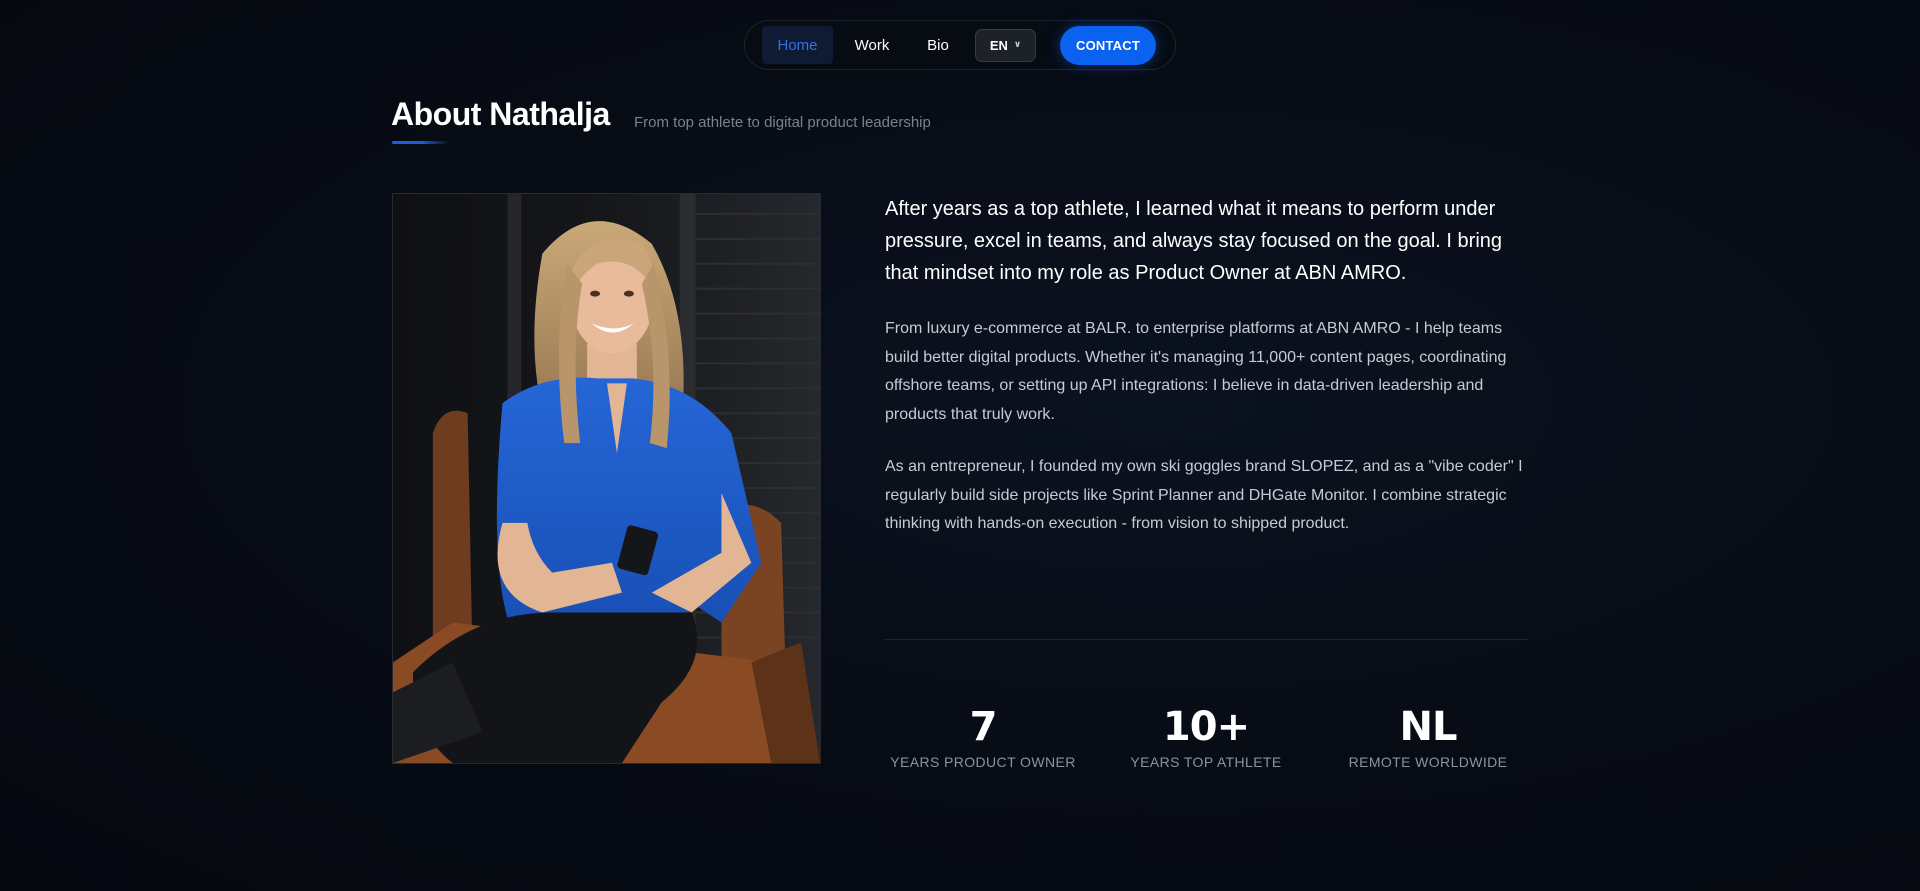 Image resolution: width=1920 pixels, height=891 pixels. I want to click on nav-bio-link: Bio, so click(938, 45).